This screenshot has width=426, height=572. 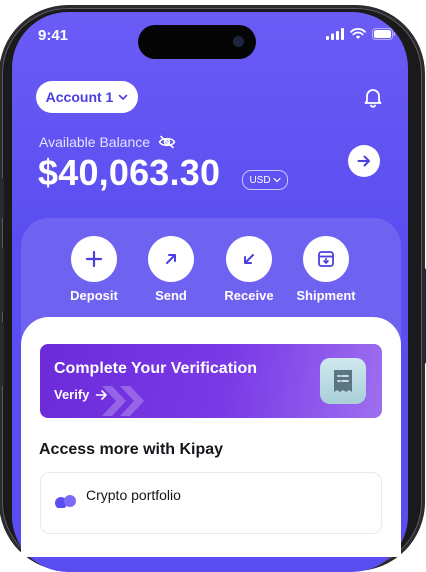 What do you see at coordinates (358, 33) in the screenshot?
I see `wifi-icon` at bounding box center [358, 33].